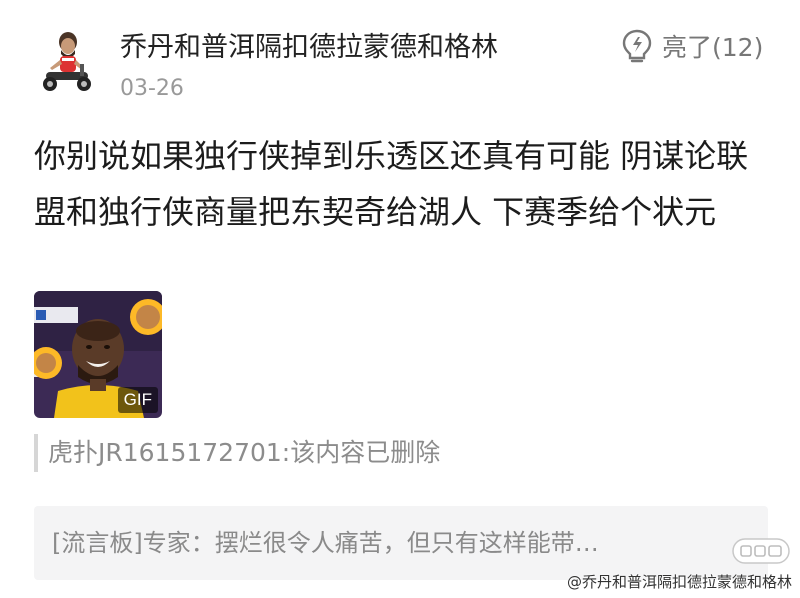 The height and width of the screenshot is (598, 800). What do you see at coordinates (713, 47) in the screenshot?
I see `light-count: 亮了(12)` at bounding box center [713, 47].